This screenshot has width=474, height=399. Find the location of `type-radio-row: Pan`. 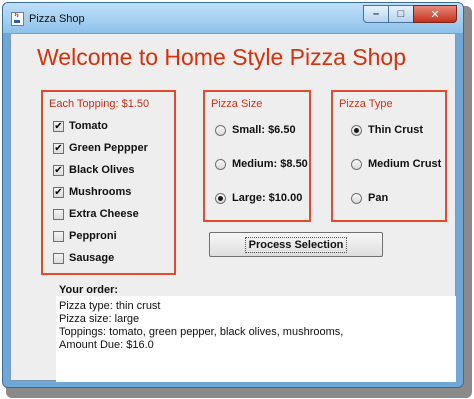

type-radio-row: Pan is located at coordinates (369, 198).